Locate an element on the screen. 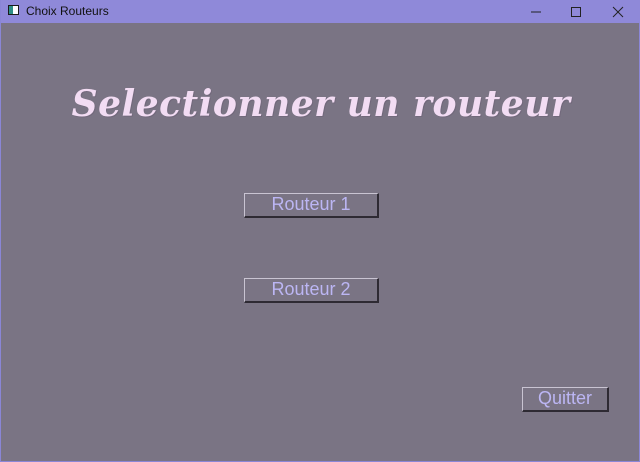 Image resolution: width=640 pixels, height=462 pixels. minimize-icon is located at coordinates (536, 12).